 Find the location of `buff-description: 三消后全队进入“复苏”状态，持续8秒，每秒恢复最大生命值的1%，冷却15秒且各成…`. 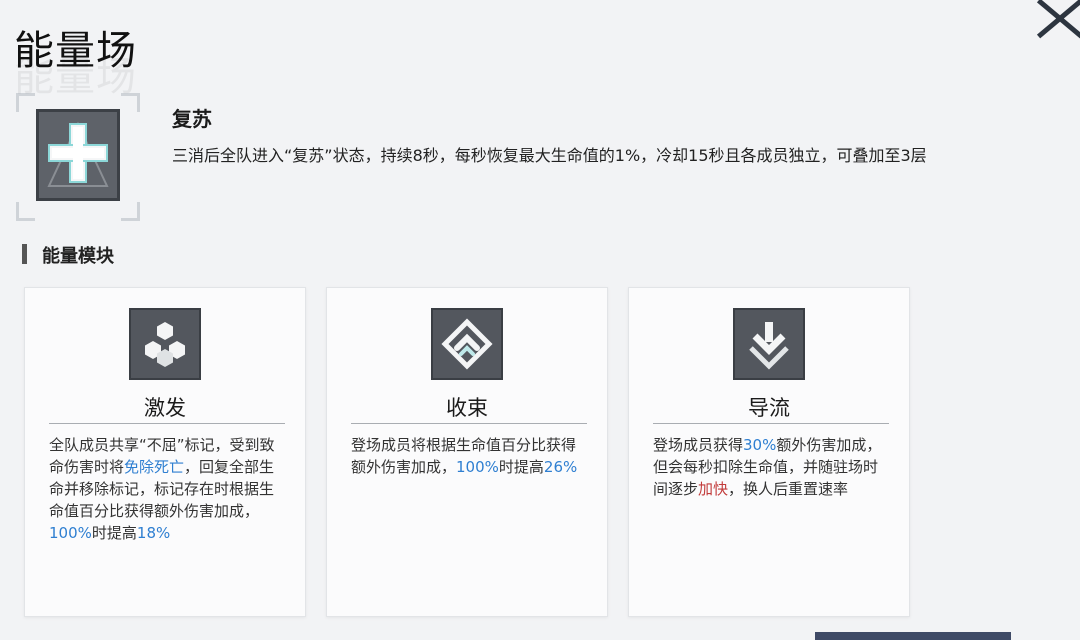

buff-description: 三消后全队进入“复苏”状态，持续8秒，每秒恢复最大生命值的1%，冷却15秒且各成… is located at coordinates (549, 155).